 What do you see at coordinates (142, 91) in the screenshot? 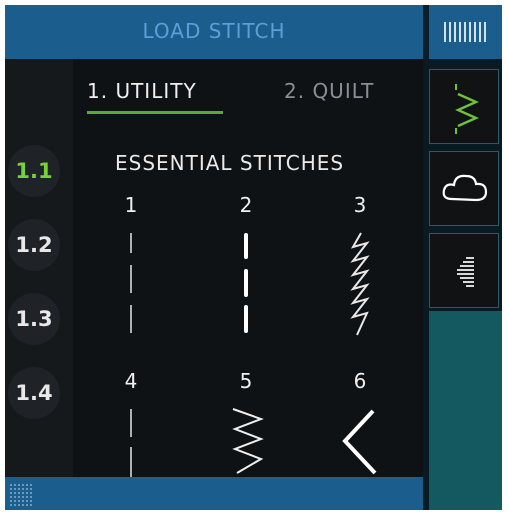
I see `tab-utility: 1. UTILITY` at bounding box center [142, 91].